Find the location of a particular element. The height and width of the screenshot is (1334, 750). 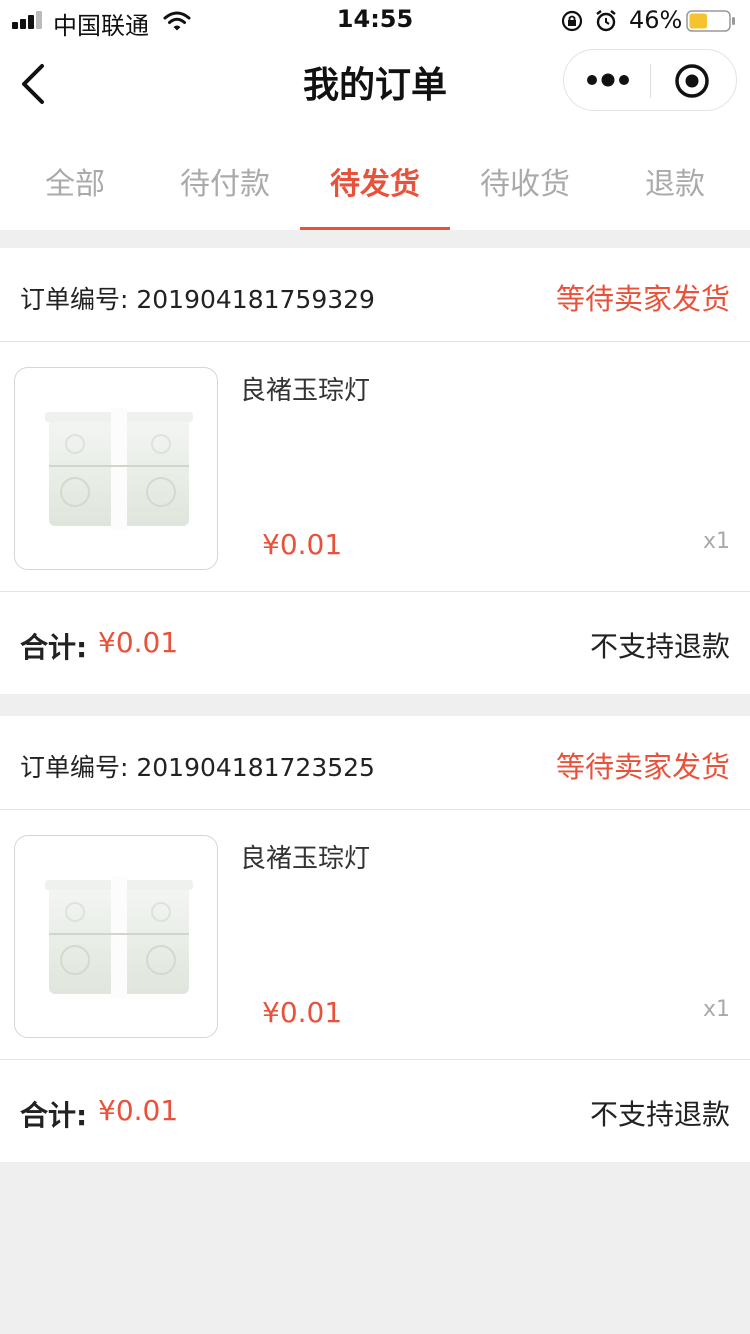

tab-label: 待付款 is located at coordinates (225, 184).